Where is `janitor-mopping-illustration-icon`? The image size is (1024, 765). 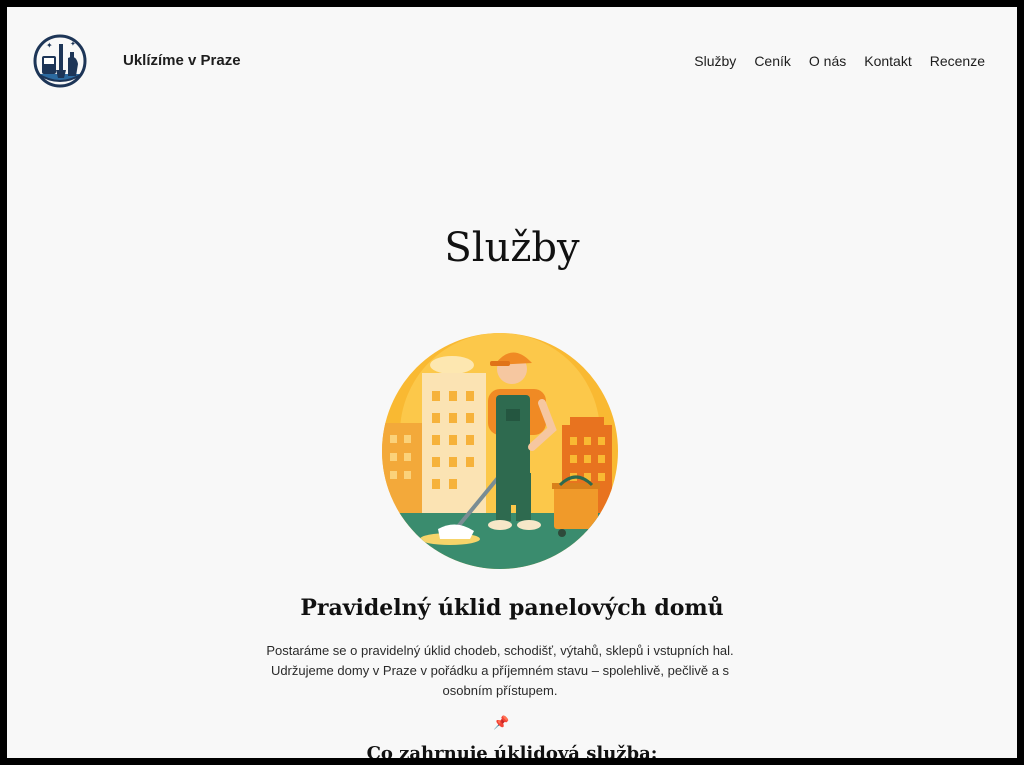 janitor-mopping-illustration-icon is located at coordinates (500, 451).